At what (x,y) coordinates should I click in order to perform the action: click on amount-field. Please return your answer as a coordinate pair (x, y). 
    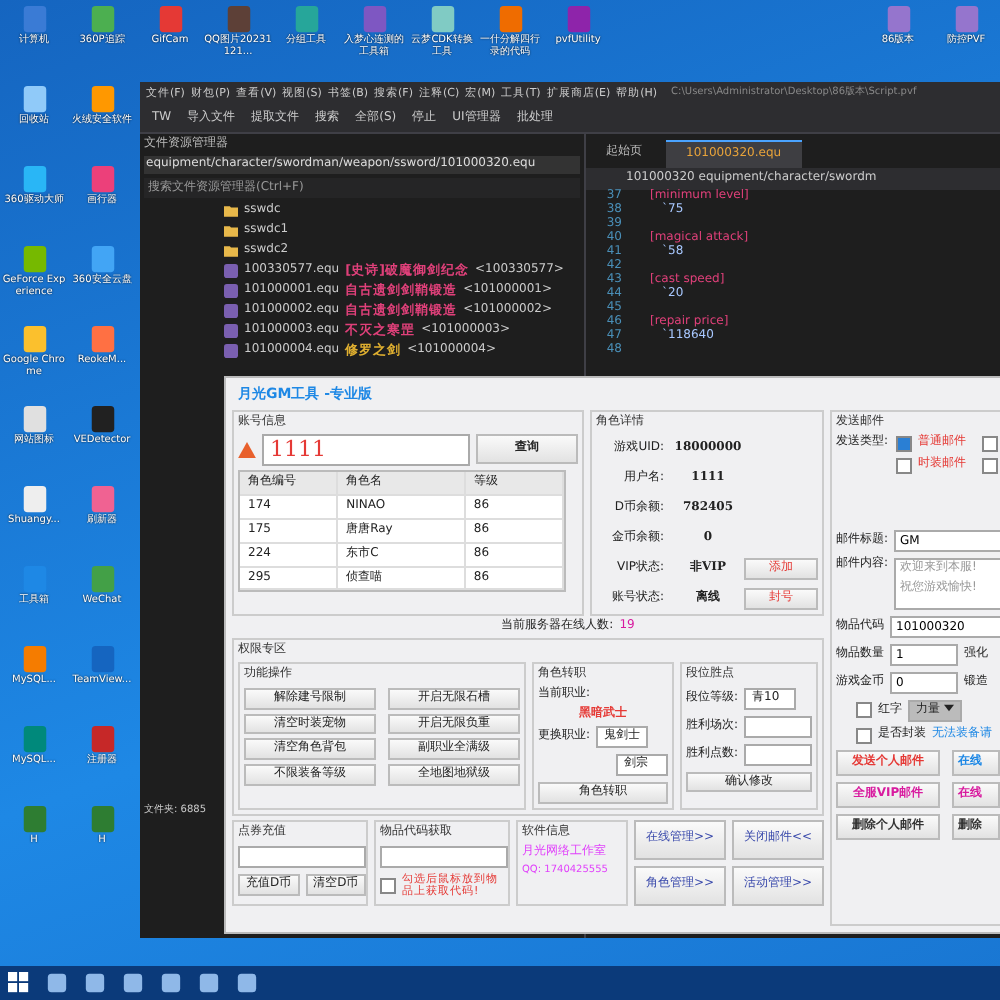
    Looking at the image, I should click on (302, 856).